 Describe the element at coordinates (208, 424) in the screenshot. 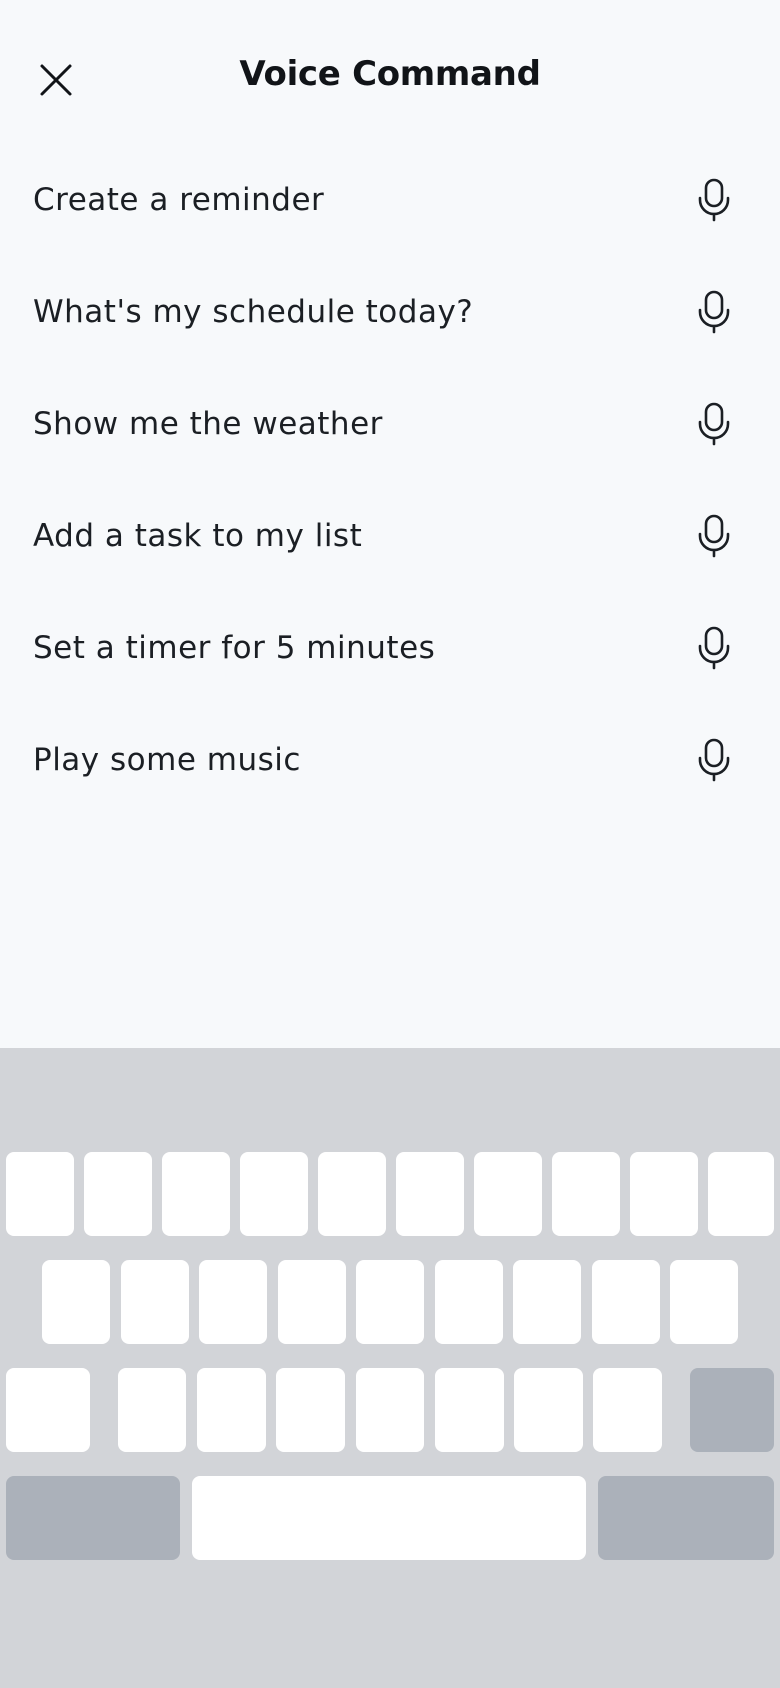

I see `command-label: Show me the weather` at that location.